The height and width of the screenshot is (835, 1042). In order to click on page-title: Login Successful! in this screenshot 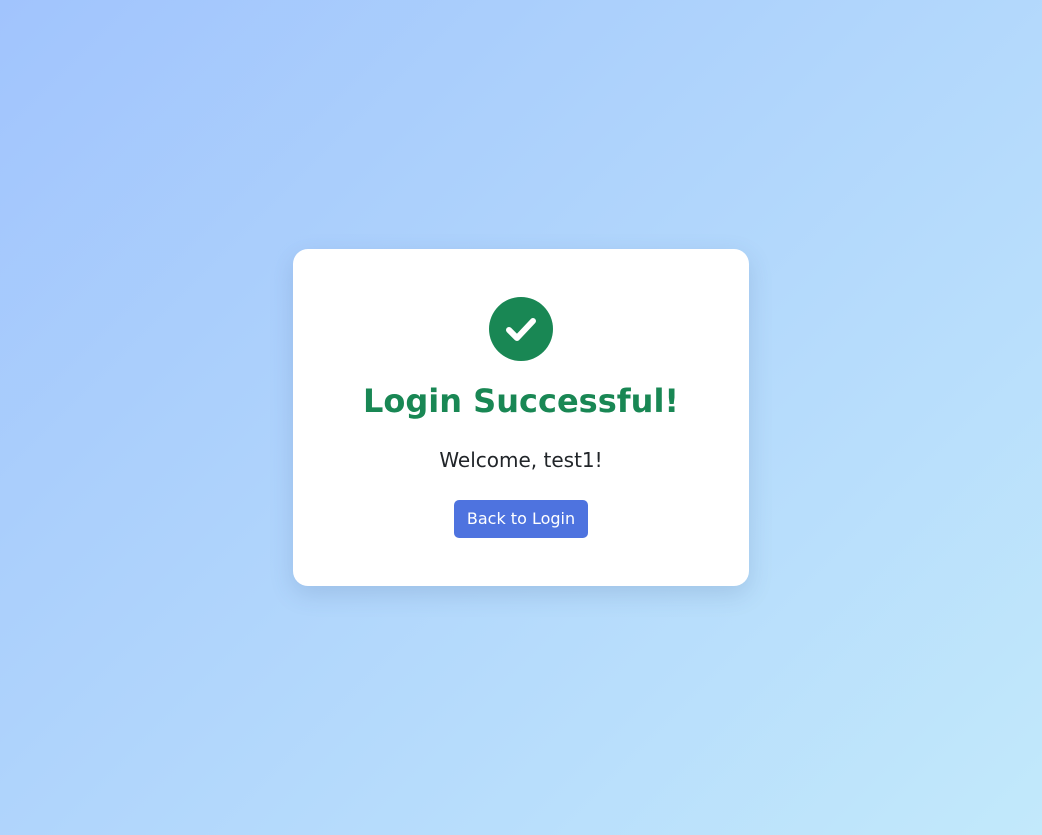, I will do `click(521, 401)`.